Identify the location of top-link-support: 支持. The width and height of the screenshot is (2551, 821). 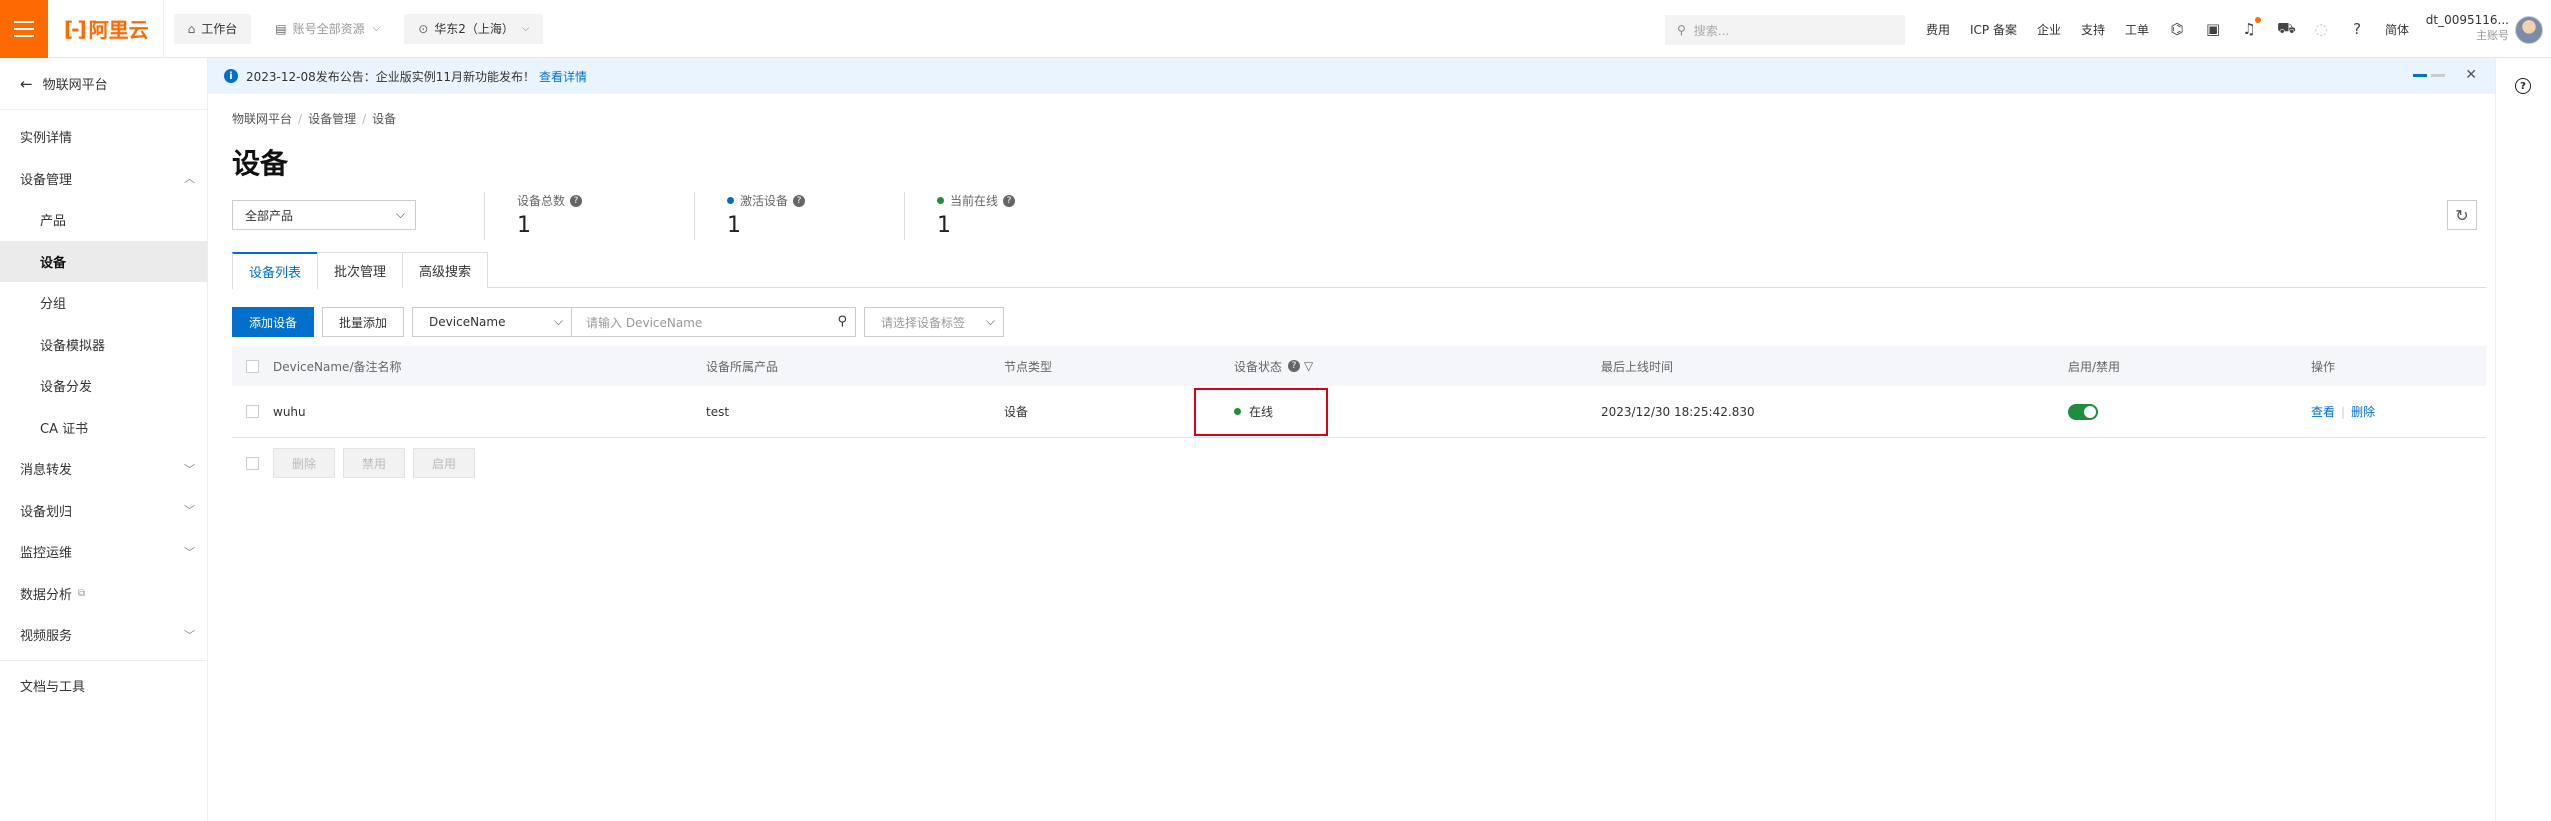
(2093, 29).